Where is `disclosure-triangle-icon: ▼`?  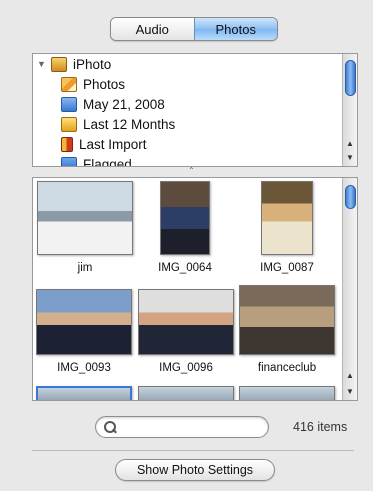 disclosure-triangle-icon: ▼ is located at coordinates (42, 64).